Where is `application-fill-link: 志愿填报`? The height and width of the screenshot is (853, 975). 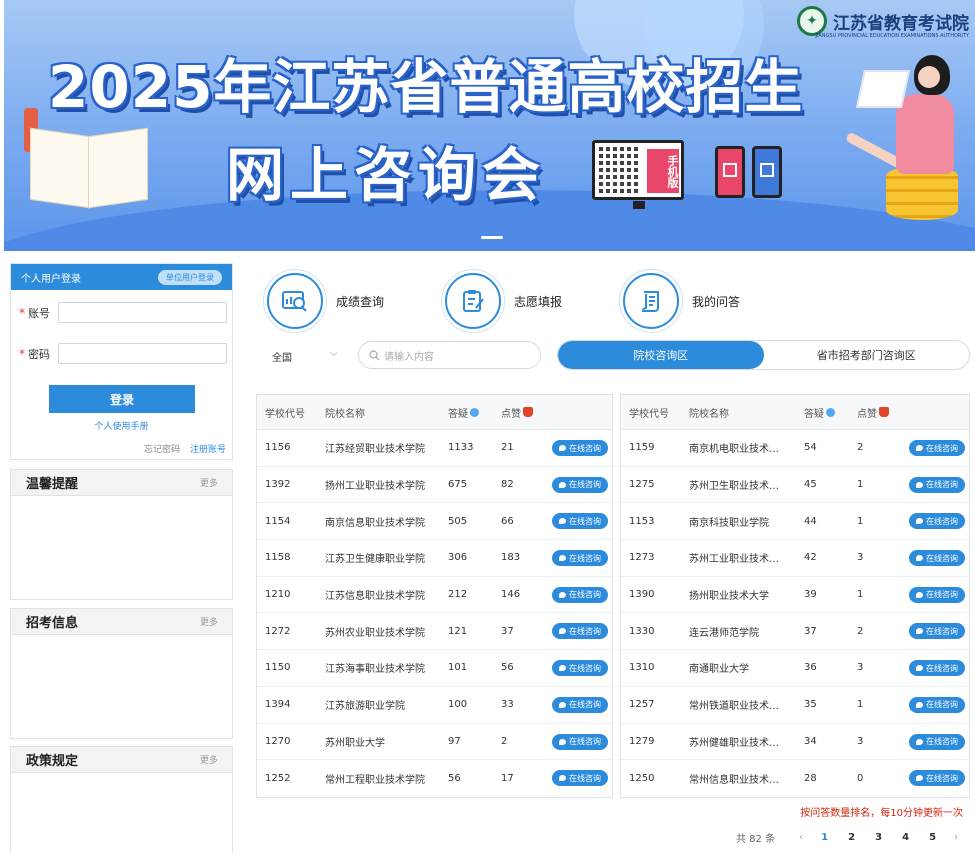 application-fill-link: 志愿填报 is located at coordinates (501, 301).